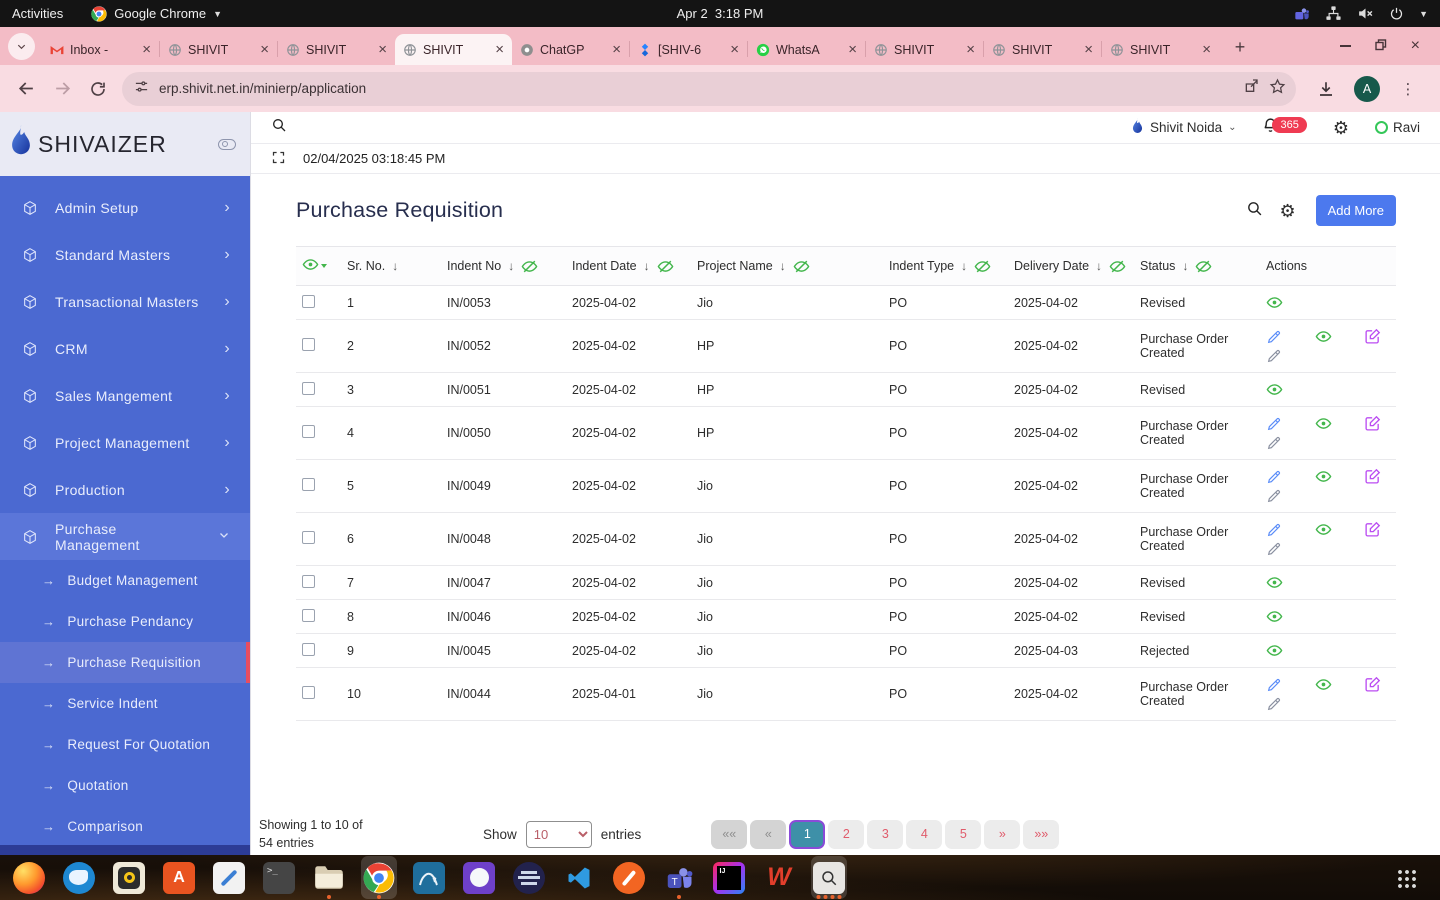 Image resolution: width=1440 pixels, height=900 pixels. What do you see at coordinates (100, 49) in the screenshot?
I see `browser-tab: Inbox - ×` at bounding box center [100, 49].